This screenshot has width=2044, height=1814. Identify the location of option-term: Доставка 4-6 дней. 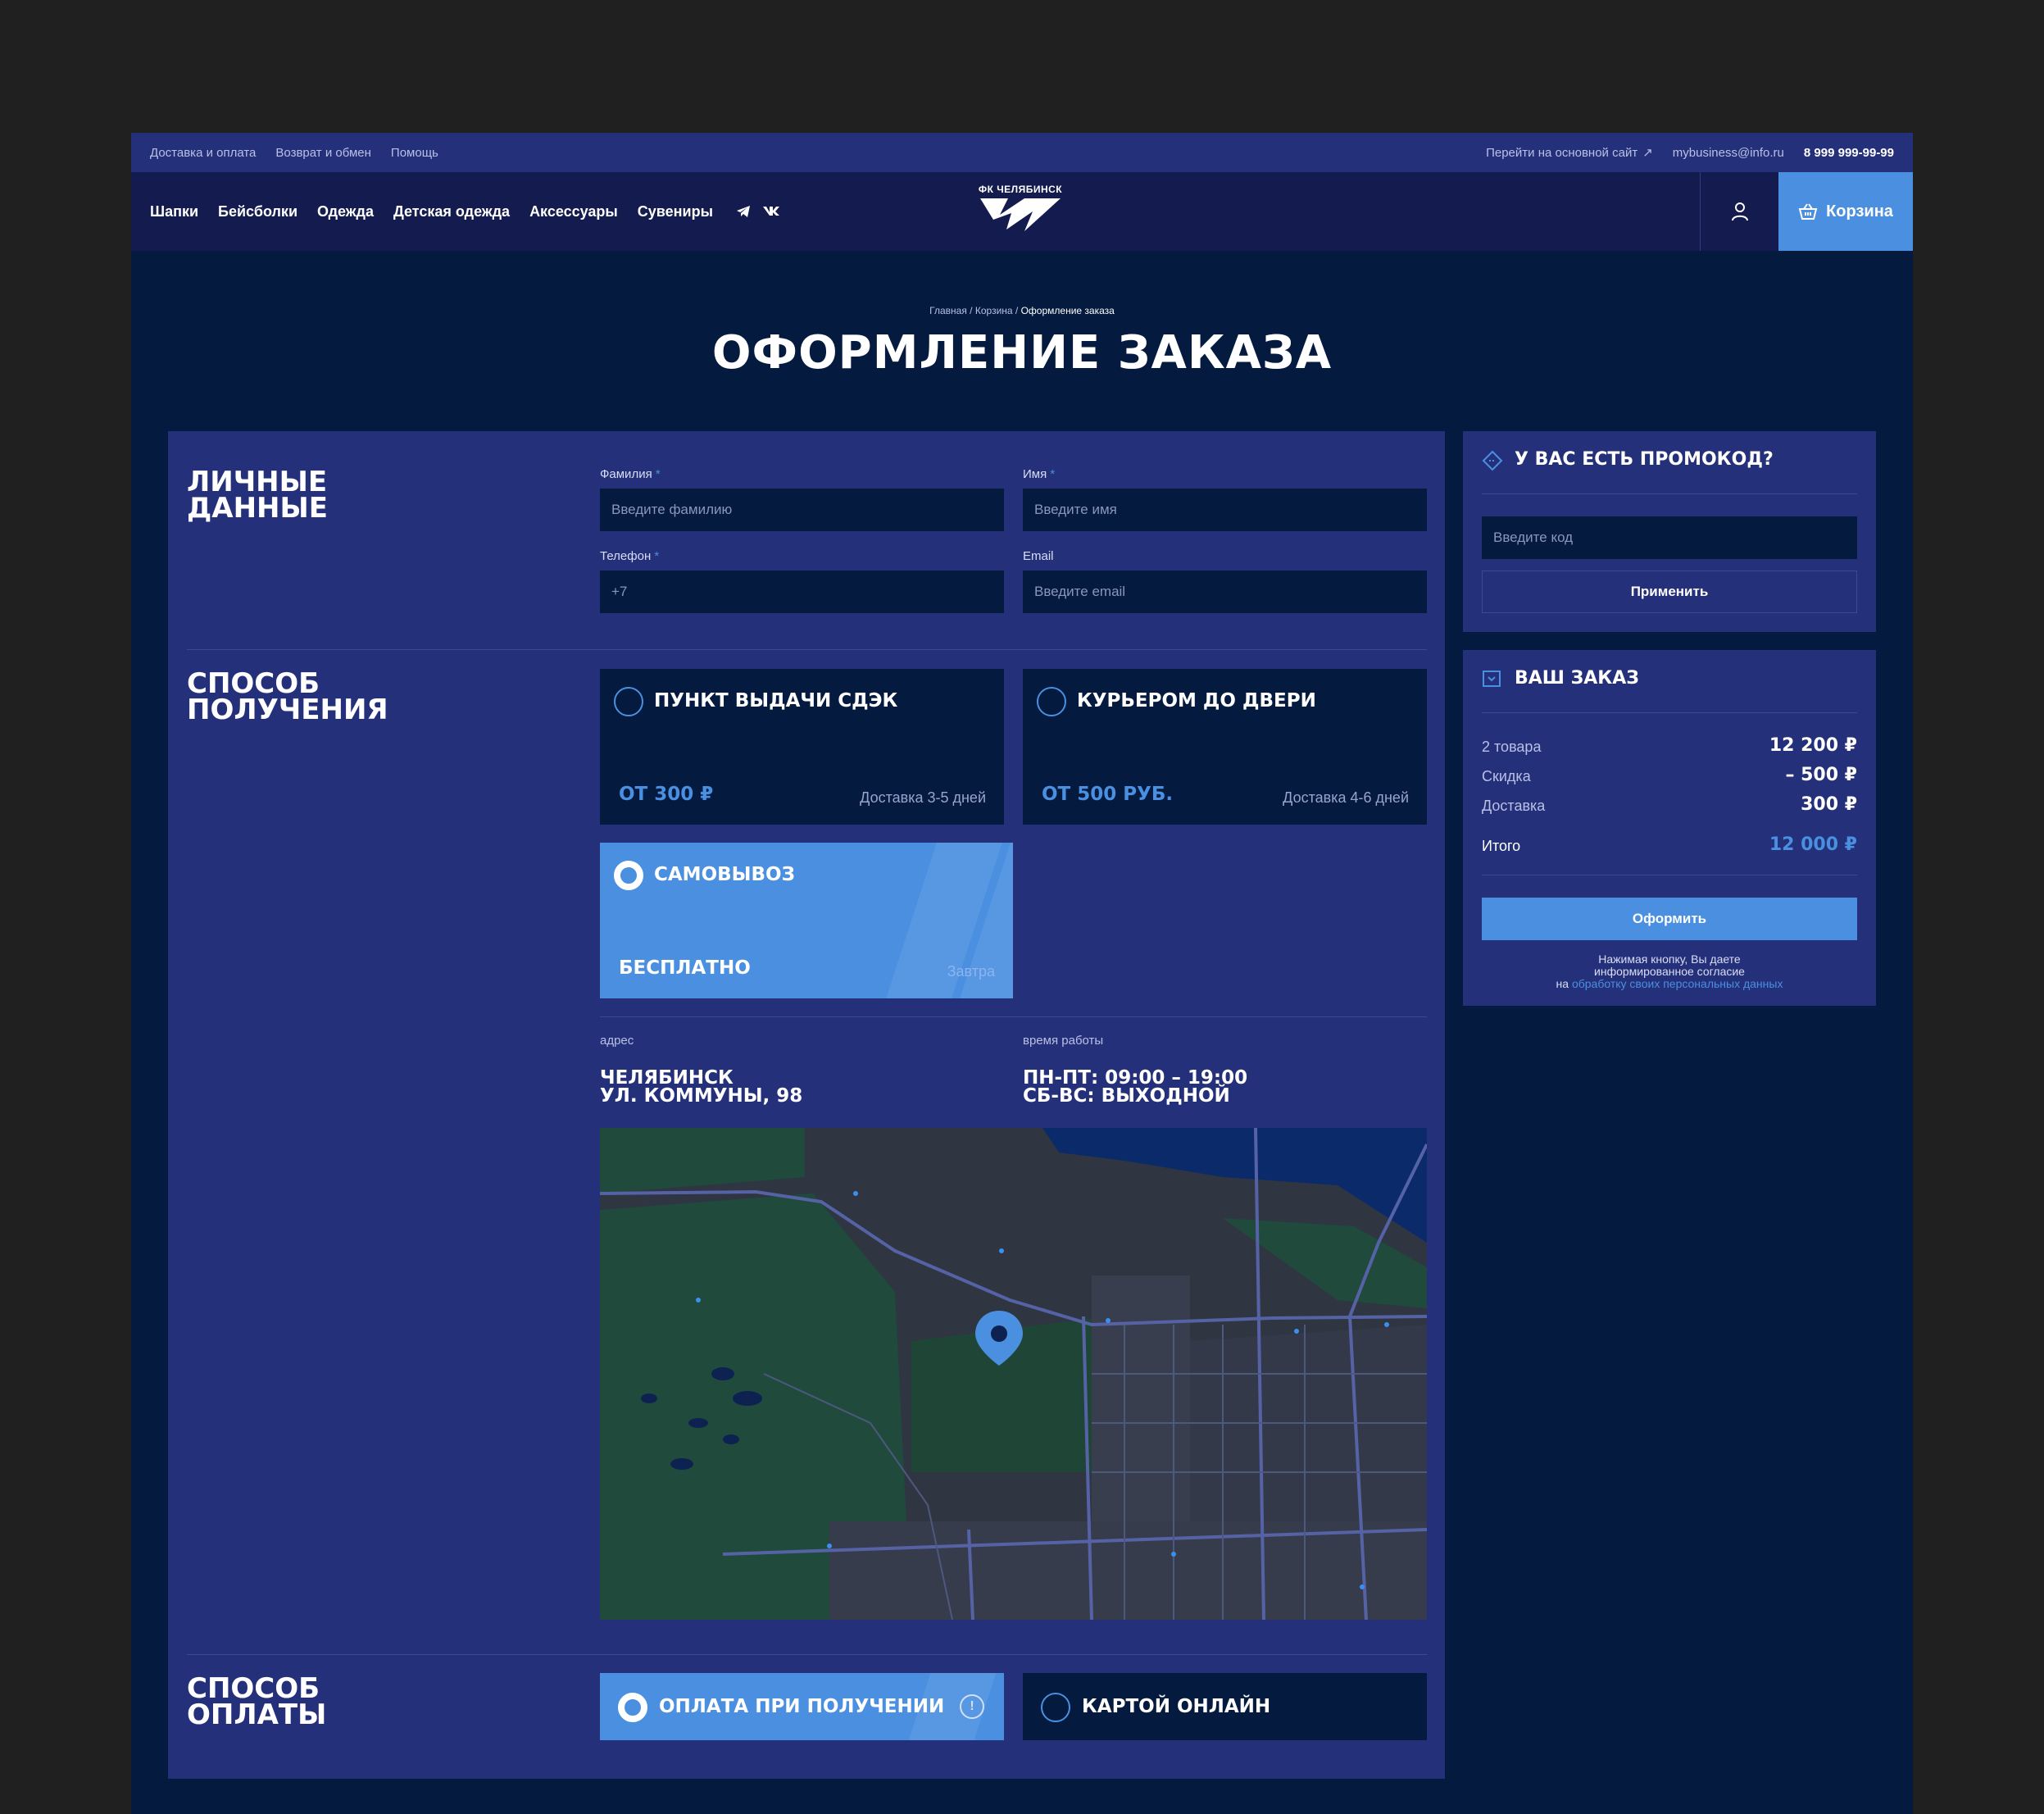
(1346, 797).